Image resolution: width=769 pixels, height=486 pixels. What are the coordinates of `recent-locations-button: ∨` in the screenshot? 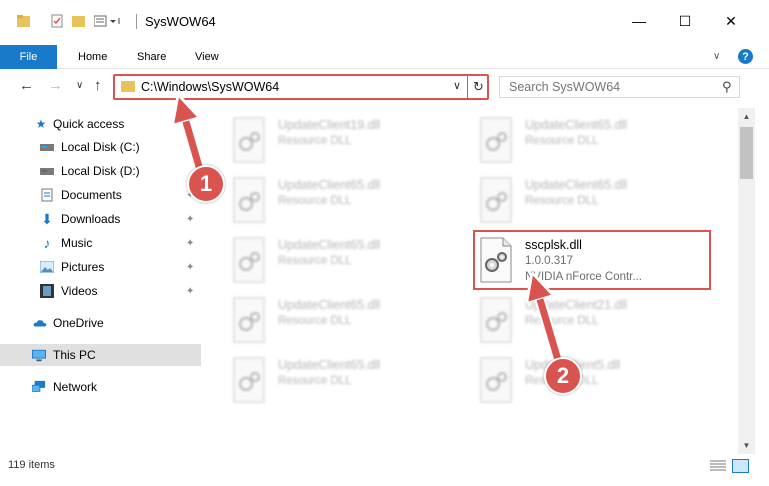 It's located at (79, 85).